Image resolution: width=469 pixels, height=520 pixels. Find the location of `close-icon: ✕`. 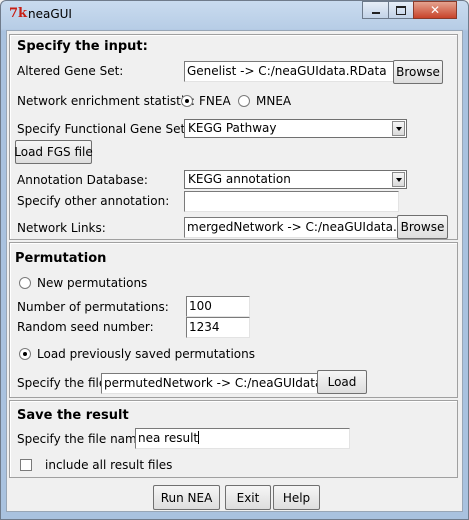

close-icon: ✕ is located at coordinates (435, 10).